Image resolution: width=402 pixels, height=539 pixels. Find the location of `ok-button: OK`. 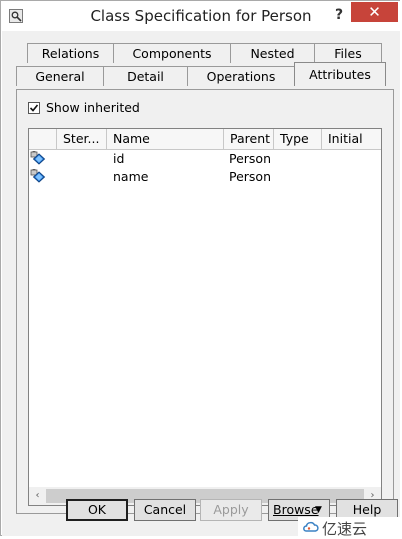

ok-button: OK is located at coordinates (97, 510).